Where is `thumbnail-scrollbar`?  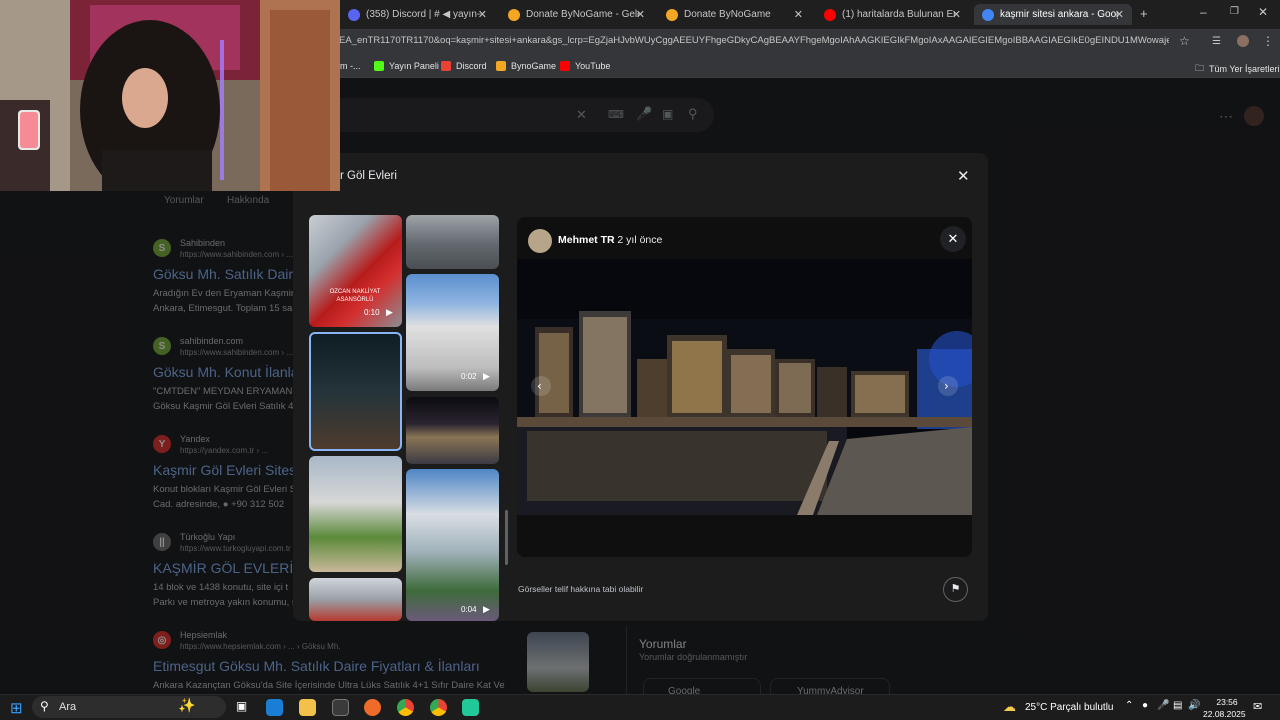
thumbnail-scrollbar is located at coordinates (506, 537).